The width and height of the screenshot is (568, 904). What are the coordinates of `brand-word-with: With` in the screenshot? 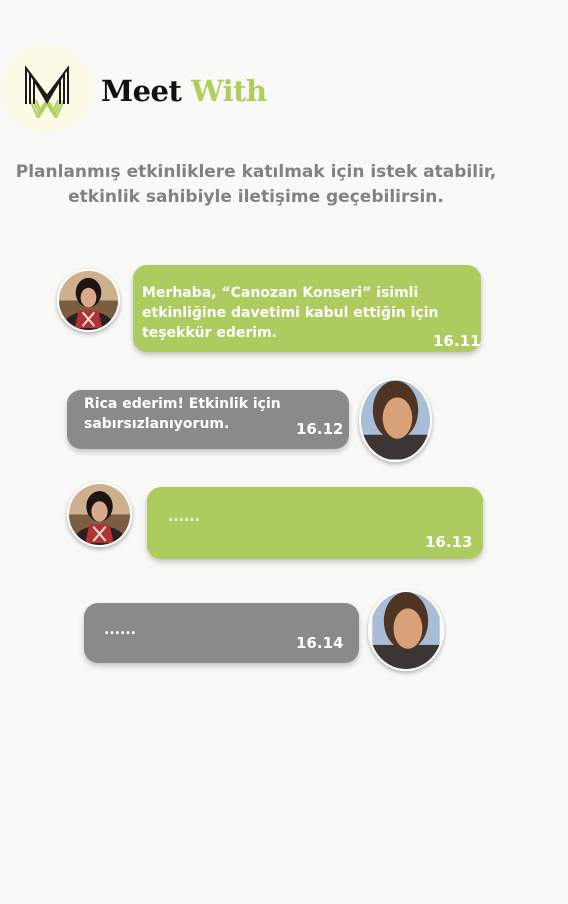 It's located at (229, 91).